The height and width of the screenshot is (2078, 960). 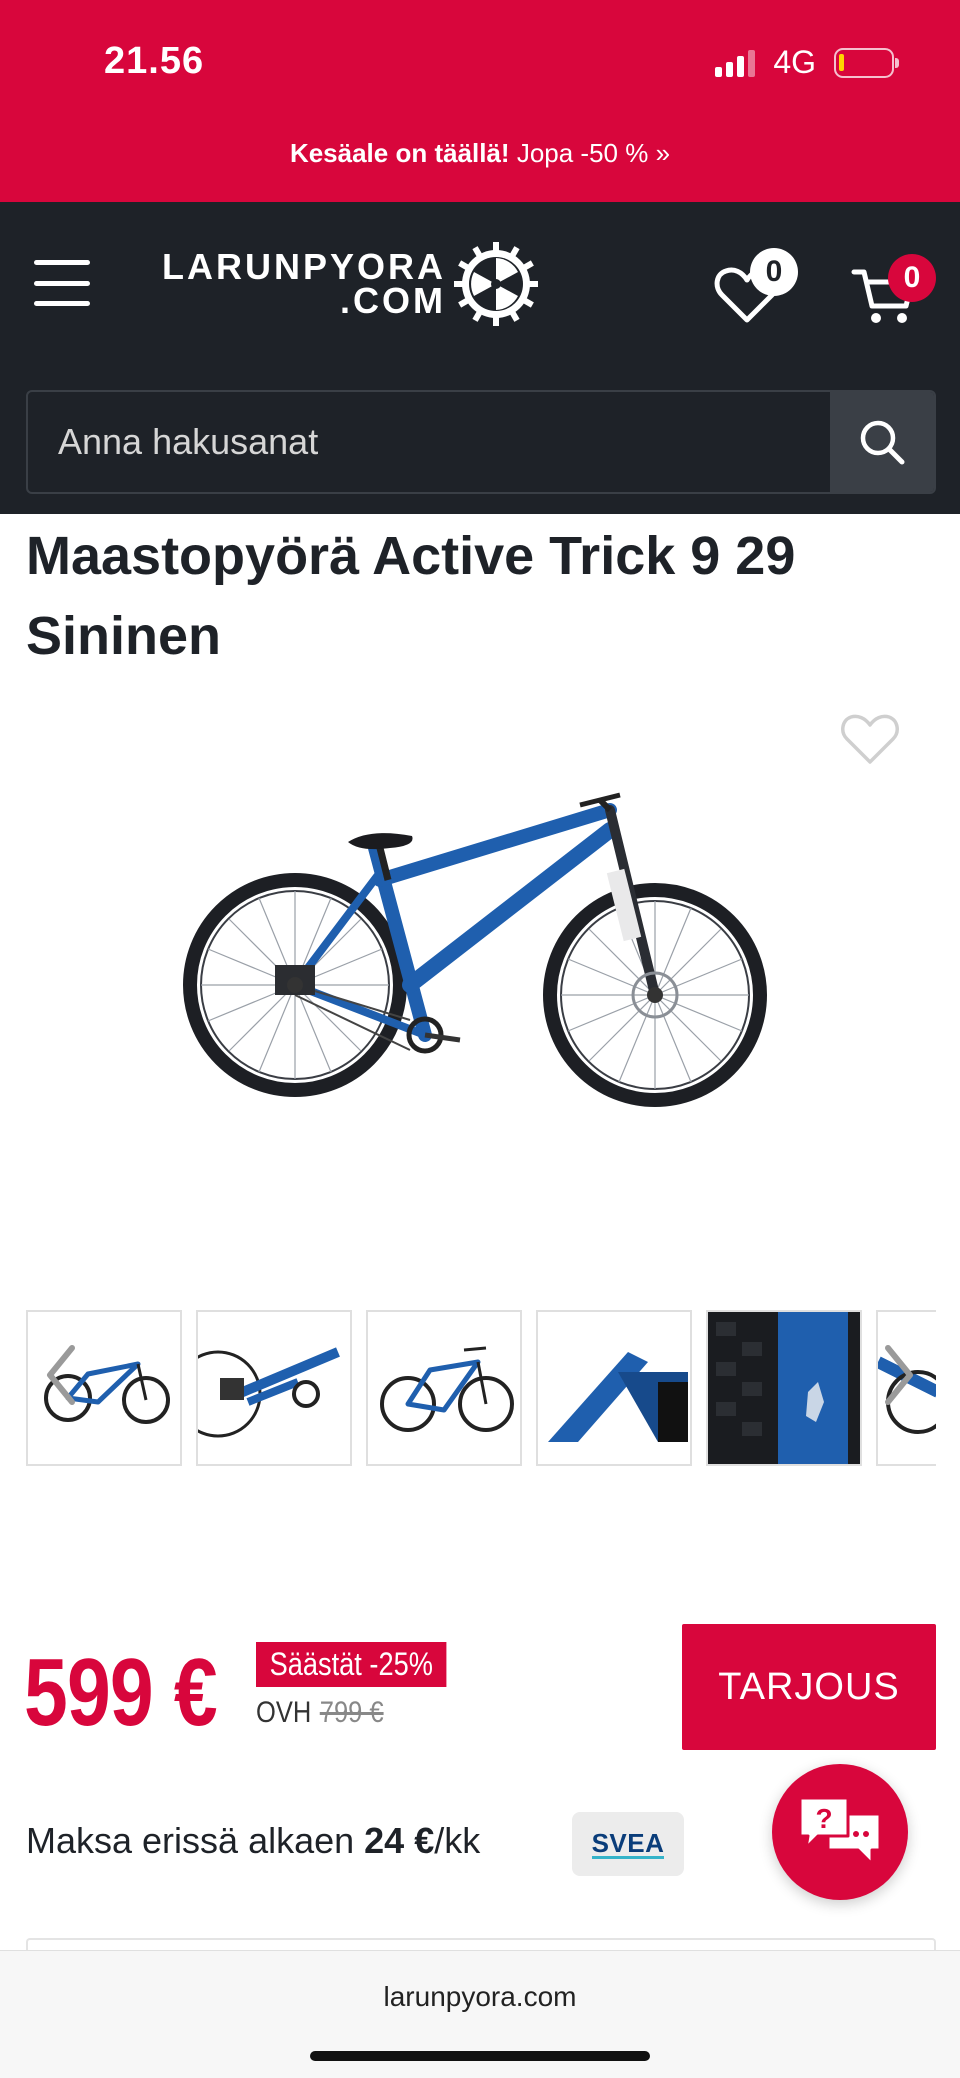 What do you see at coordinates (304, 266) in the screenshot?
I see `logo-line1: LARUNPYORA` at bounding box center [304, 266].